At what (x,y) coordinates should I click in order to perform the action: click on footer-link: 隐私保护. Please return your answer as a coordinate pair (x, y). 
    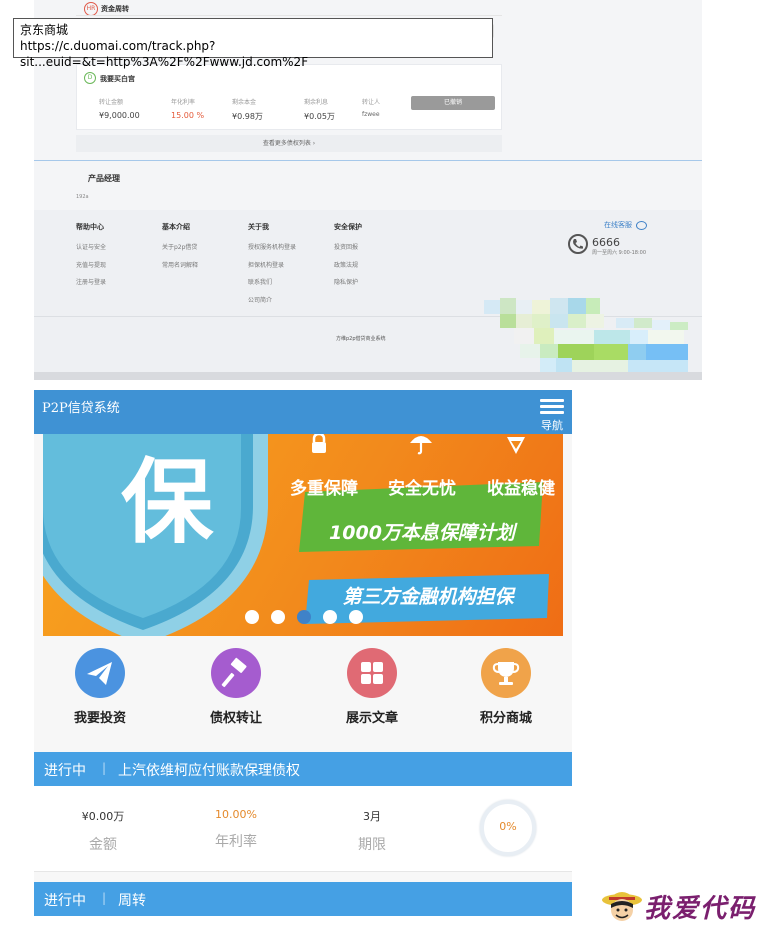
    Looking at the image, I should click on (348, 286).